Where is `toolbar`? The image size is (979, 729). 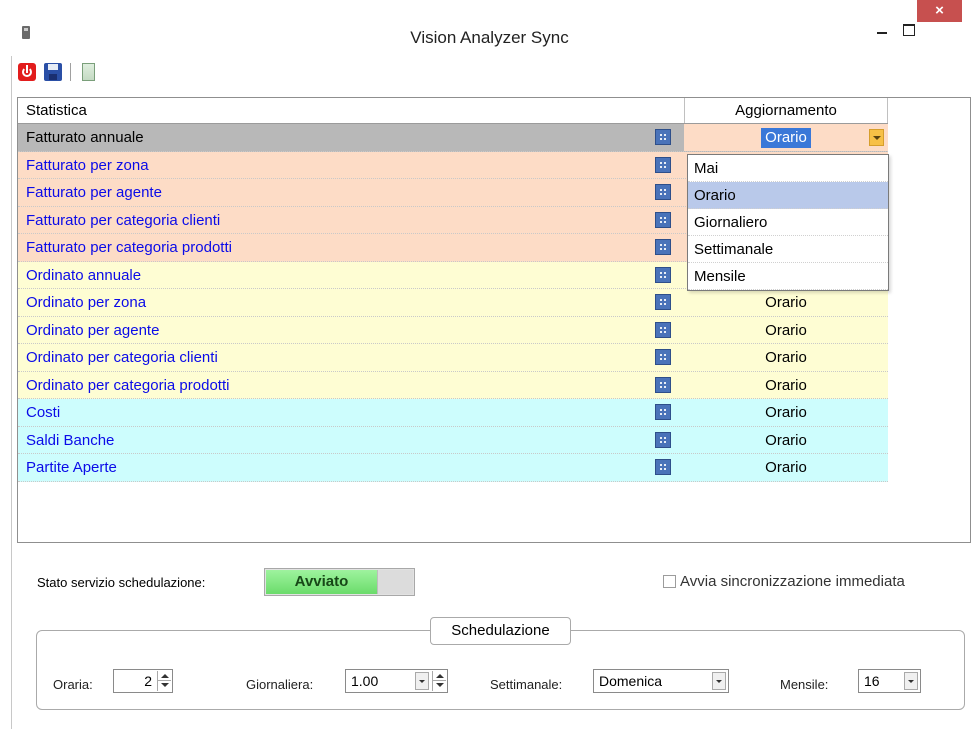
toolbar is located at coordinates (57, 72).